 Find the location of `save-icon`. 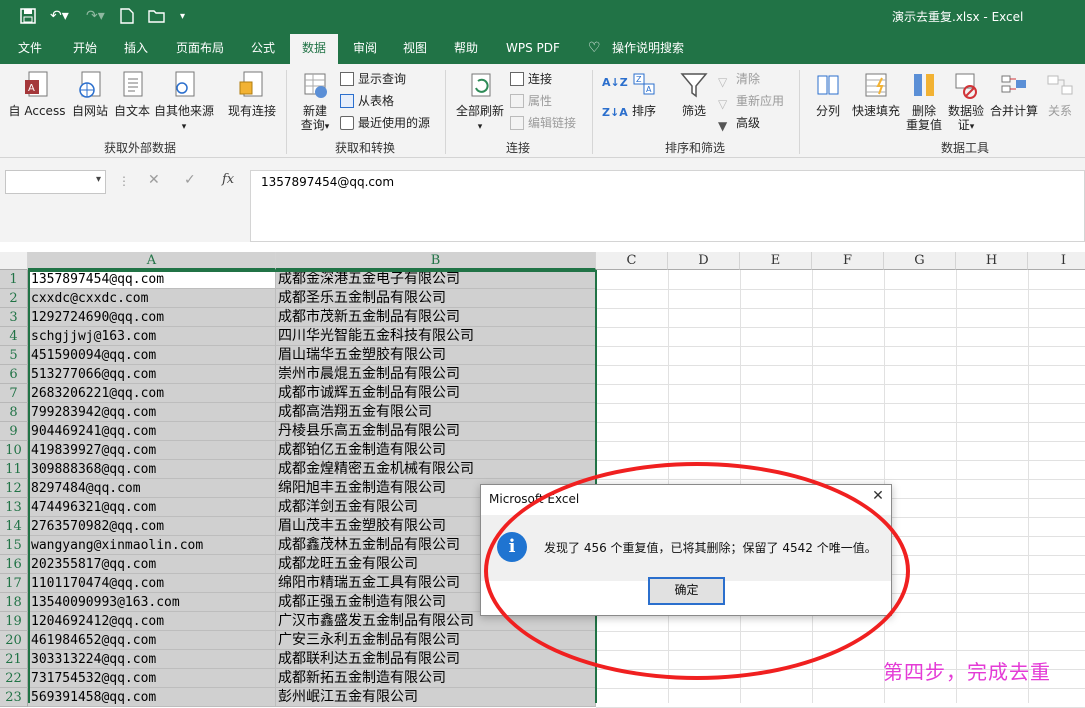

save-icon is located at coordinates (28, 18).